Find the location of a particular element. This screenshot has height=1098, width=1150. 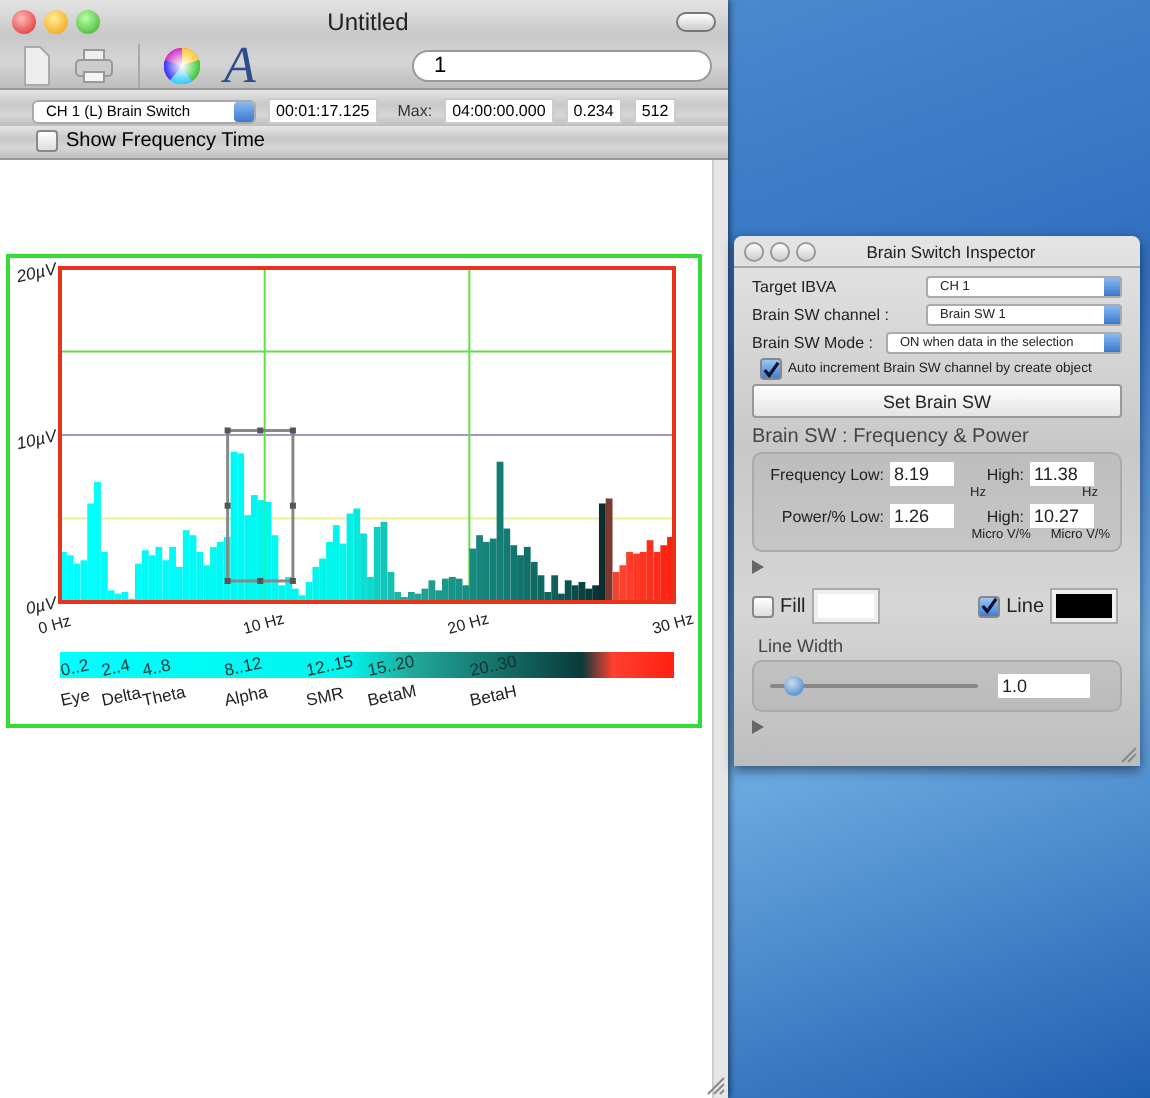

band-range-label: 12..15 is located at coordinates (329, 665).